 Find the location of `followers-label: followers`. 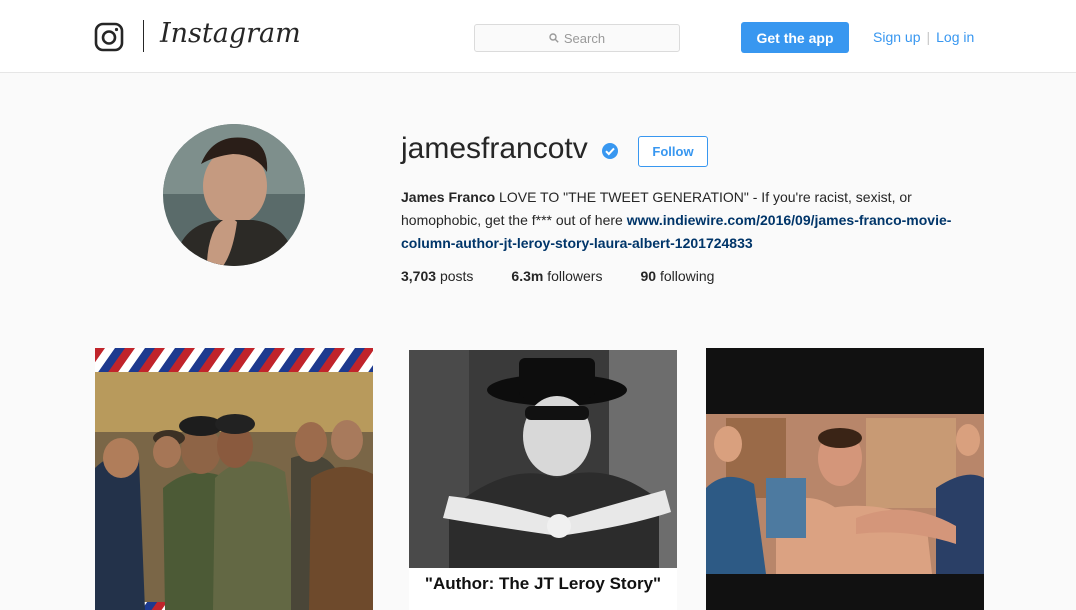

followers-label: followers is located at coordinates (575, 276).